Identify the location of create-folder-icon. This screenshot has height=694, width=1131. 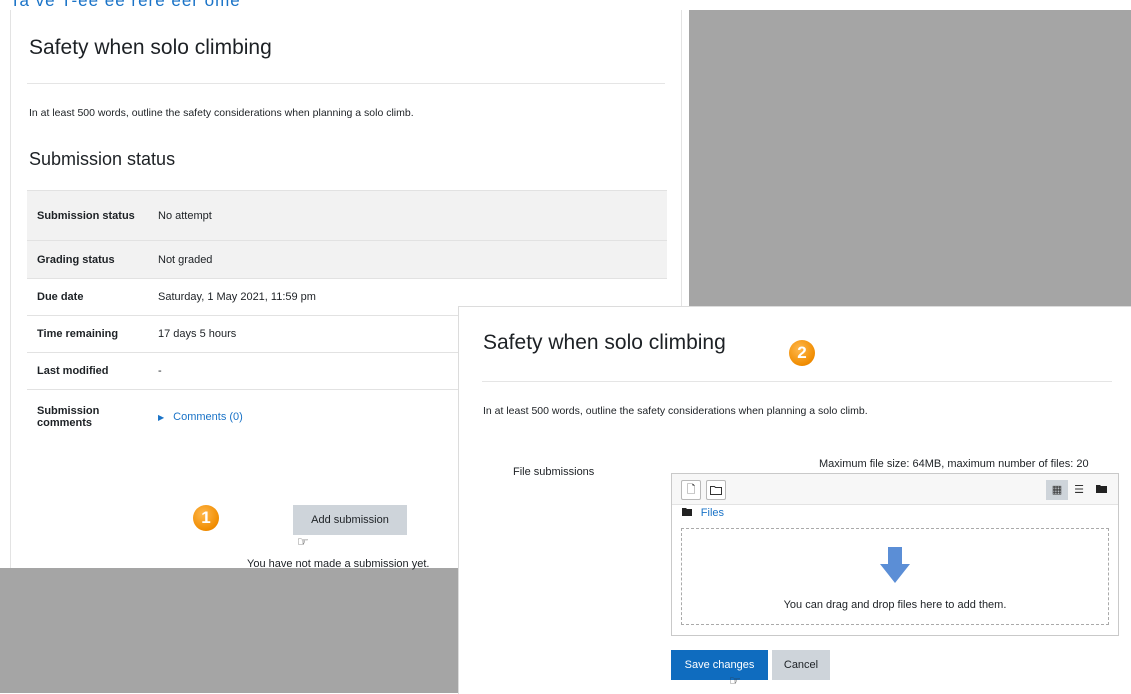
(716, 490).